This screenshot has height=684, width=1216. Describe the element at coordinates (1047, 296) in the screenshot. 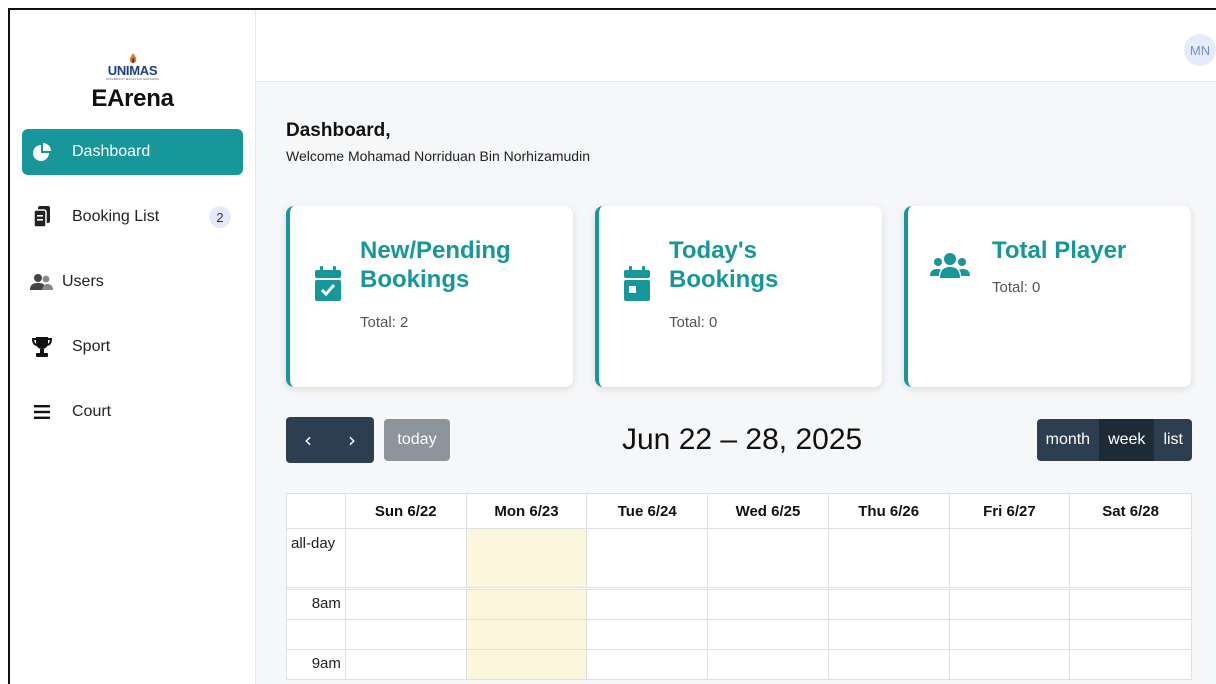

I see `stat-card-total-player: Total Player Total: 0` at that location.